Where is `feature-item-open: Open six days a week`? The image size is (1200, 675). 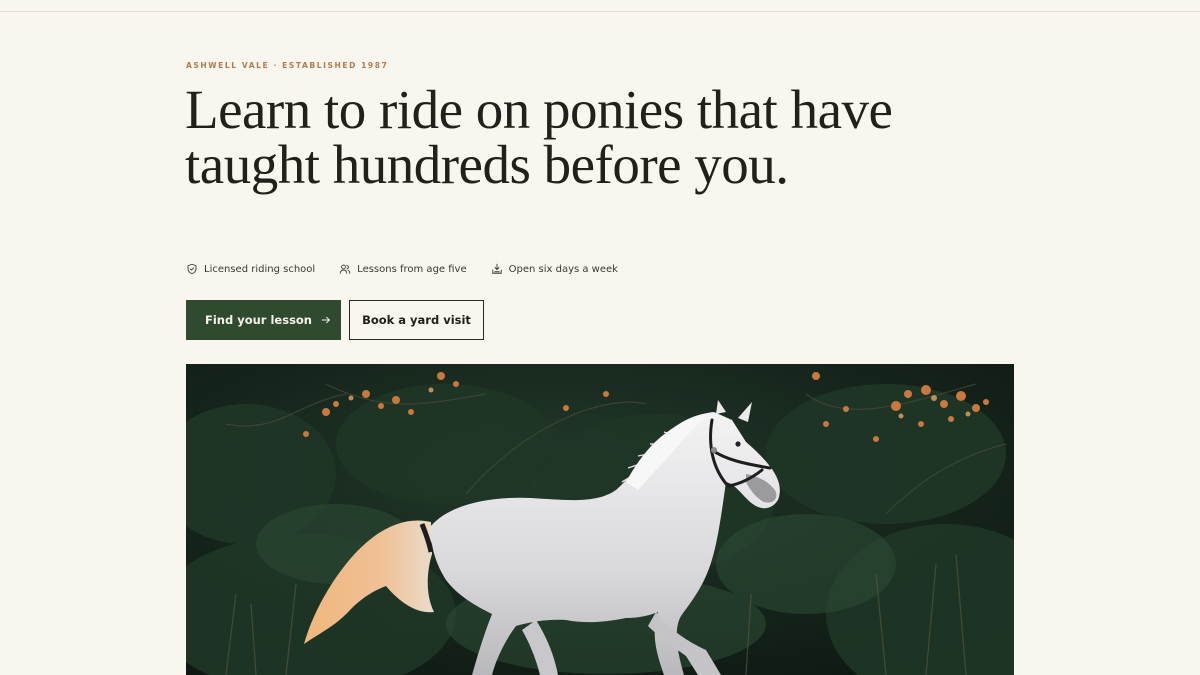 feature-item-open: Open six days a week is located at coordinates (554, 269).